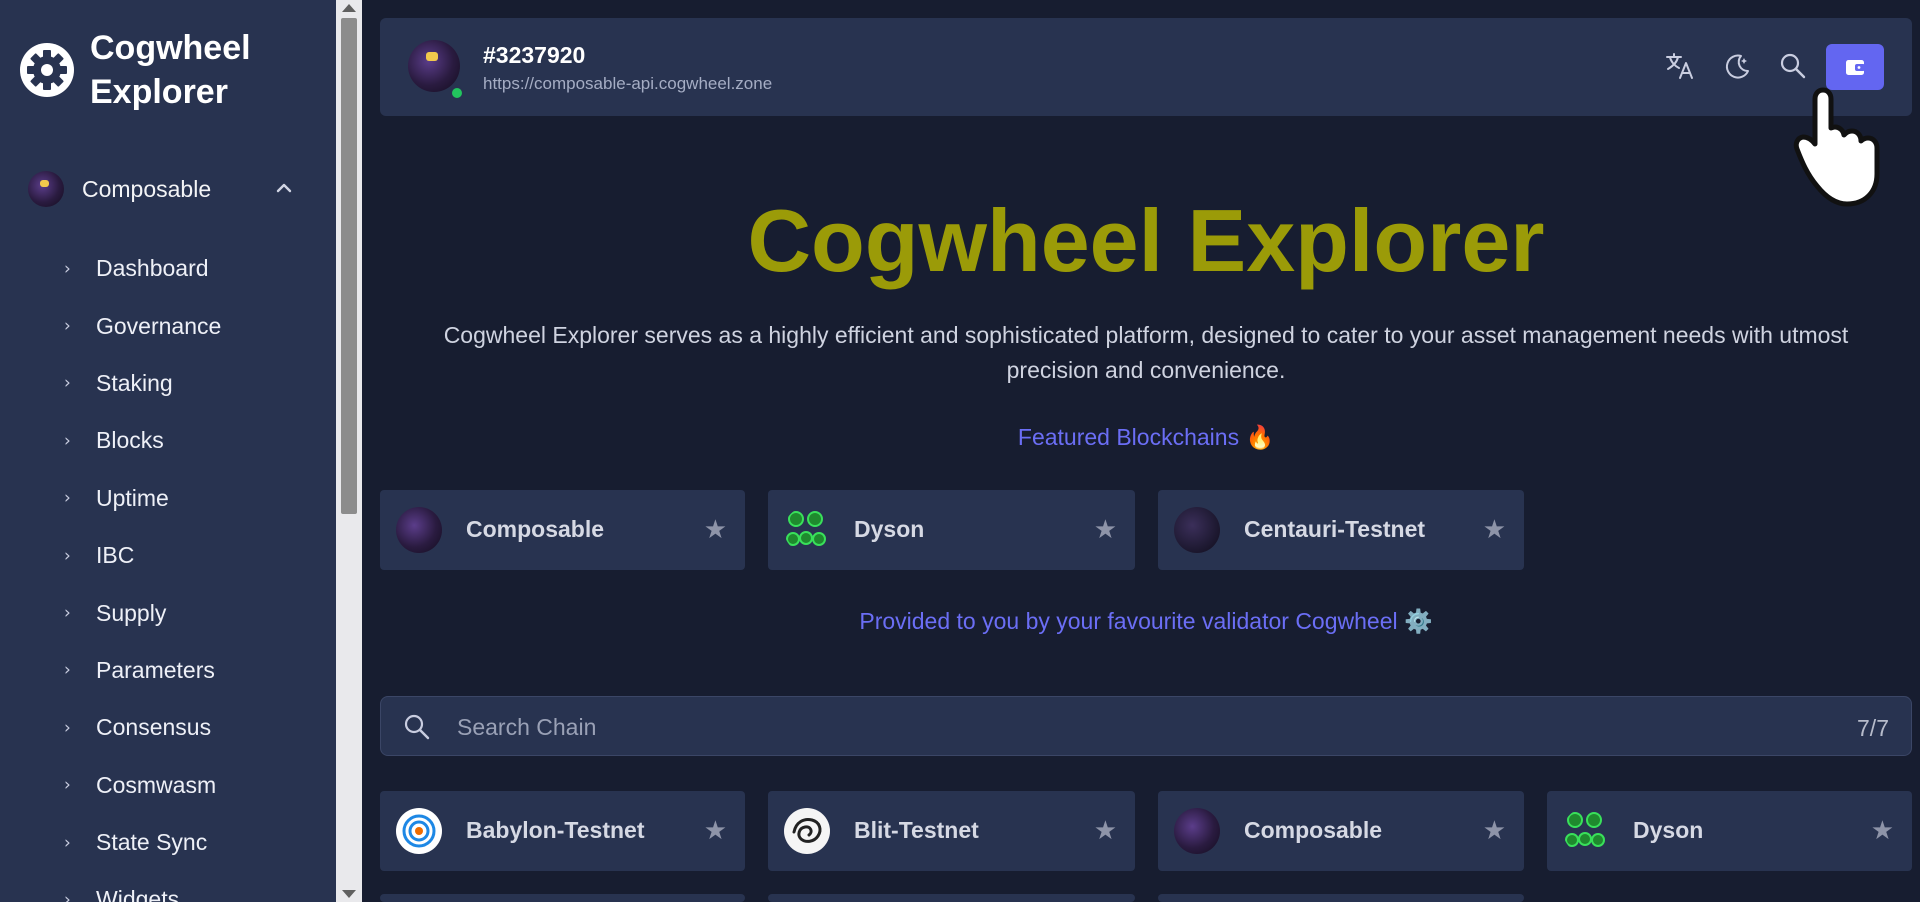 This screenshot has width=1920, height=902. I want to click on chevron-up-icon, so click(284, 188).